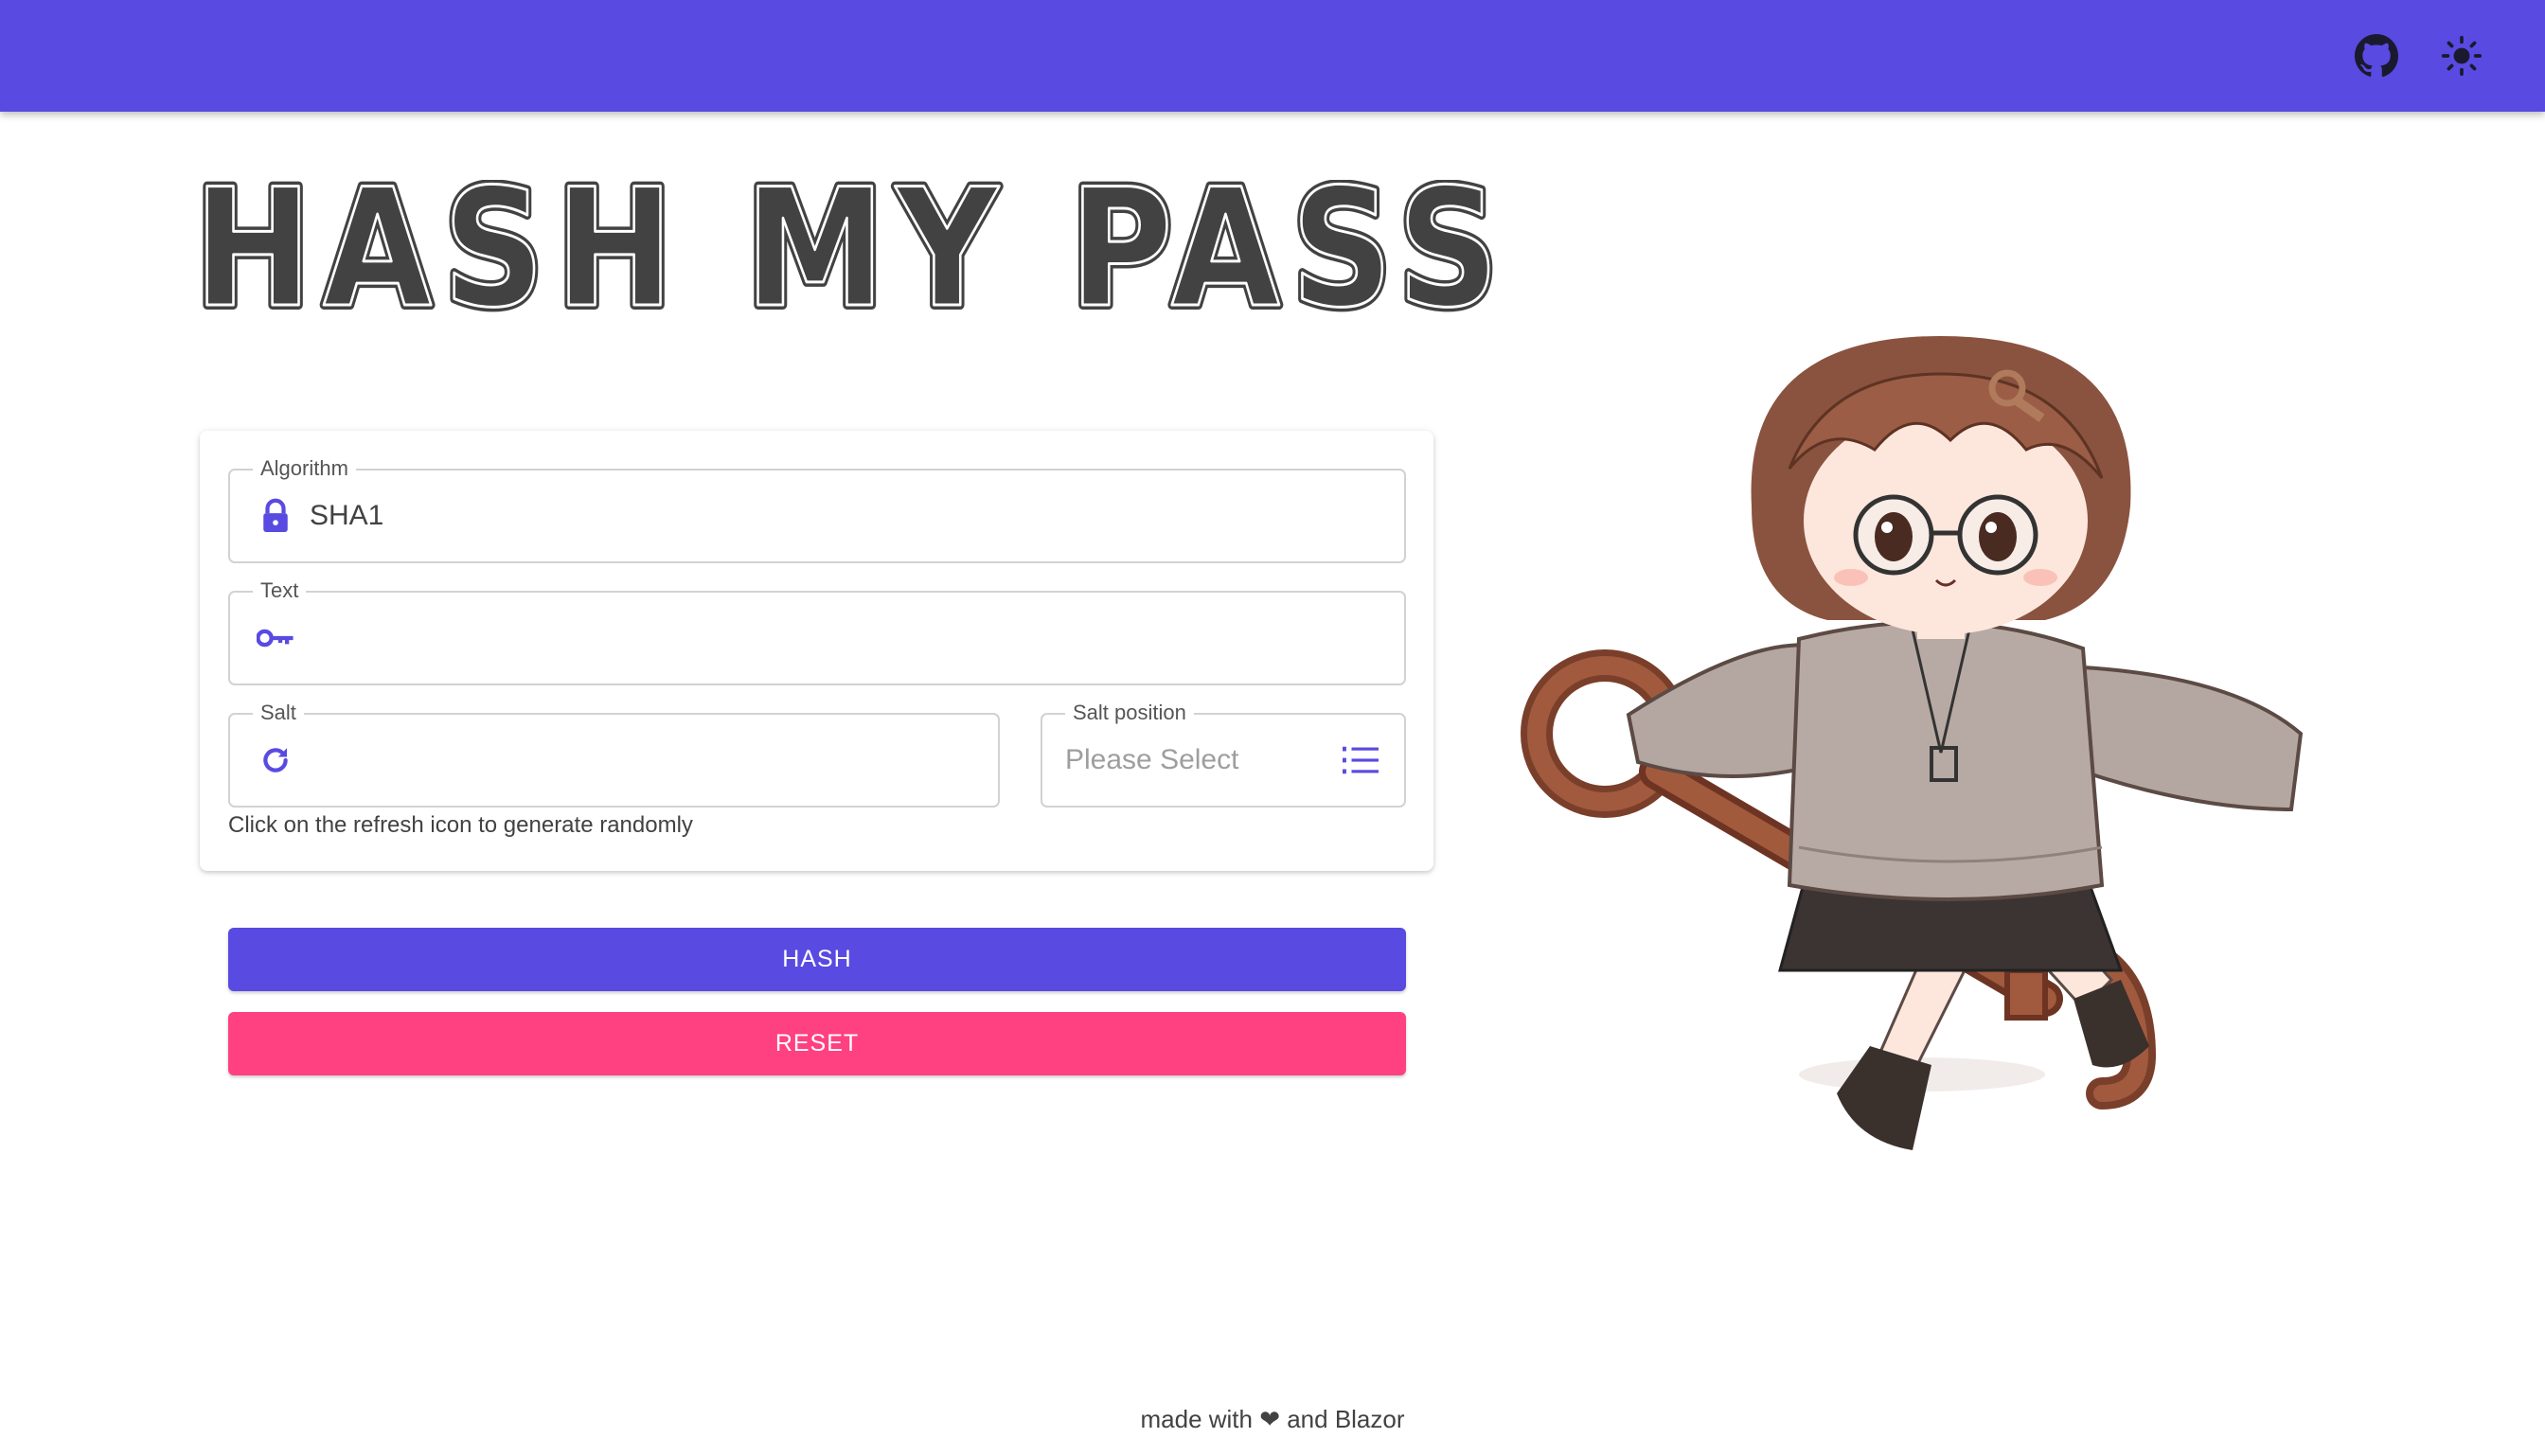 This screenshot has height=1456, width=2545. What do you see at coordinates (1360, 760) in the screenshot?
I see `list-icon` at bounding box center [1360, 760].